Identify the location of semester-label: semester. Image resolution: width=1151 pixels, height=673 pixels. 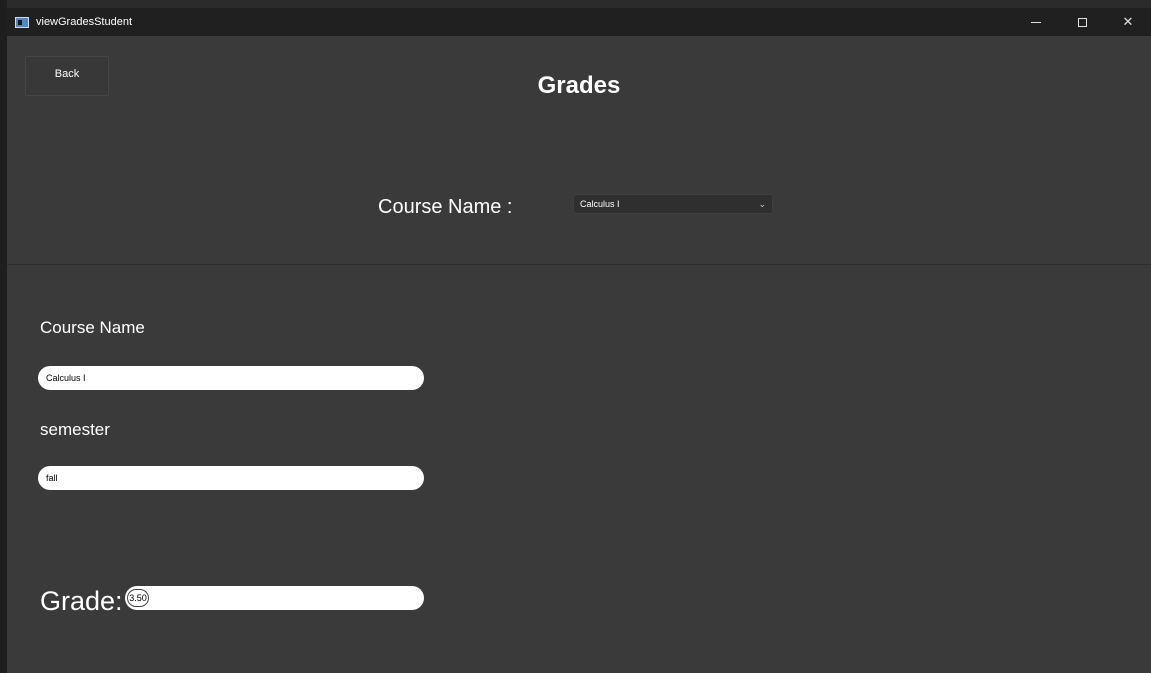
(75, 429).